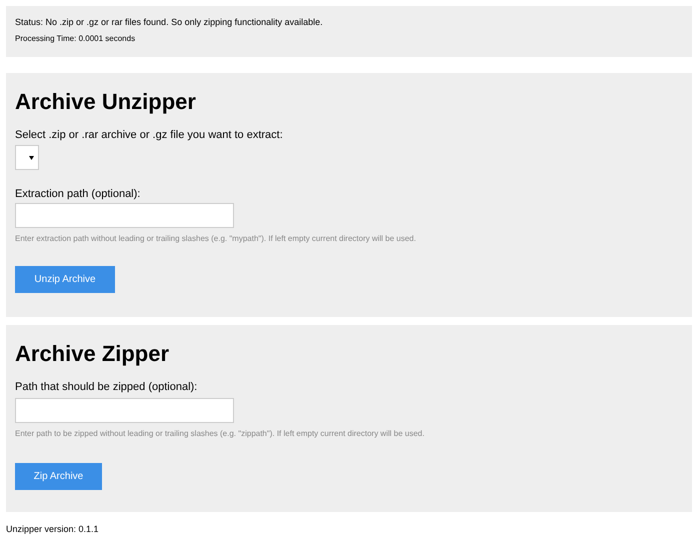 The width and height of the screenshot is (698, 558). What do you see at coordinates (92, 354) in the screenshot?
I see `section-title: Archive Zipper` at bounding box center [92, 354].